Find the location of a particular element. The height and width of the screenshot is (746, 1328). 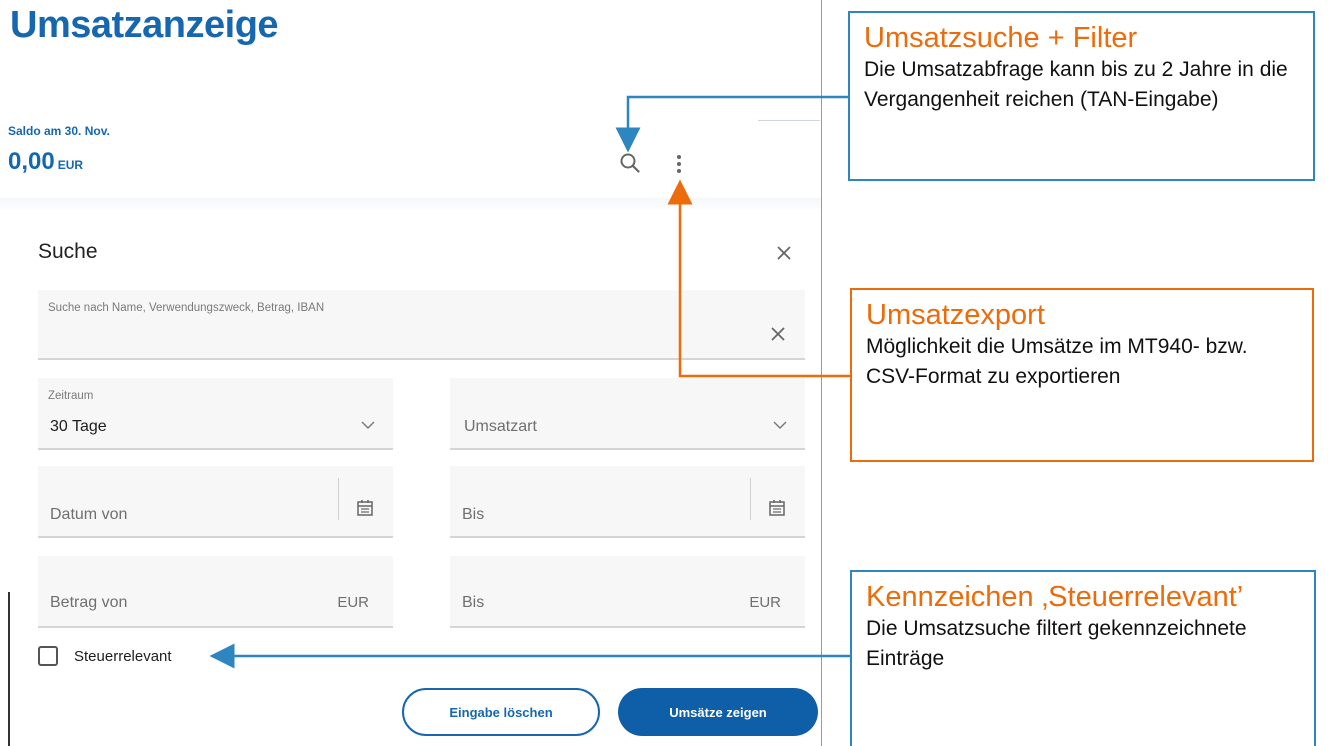

amount-to-placeholder: Bis is located at coordinates (473, 602).